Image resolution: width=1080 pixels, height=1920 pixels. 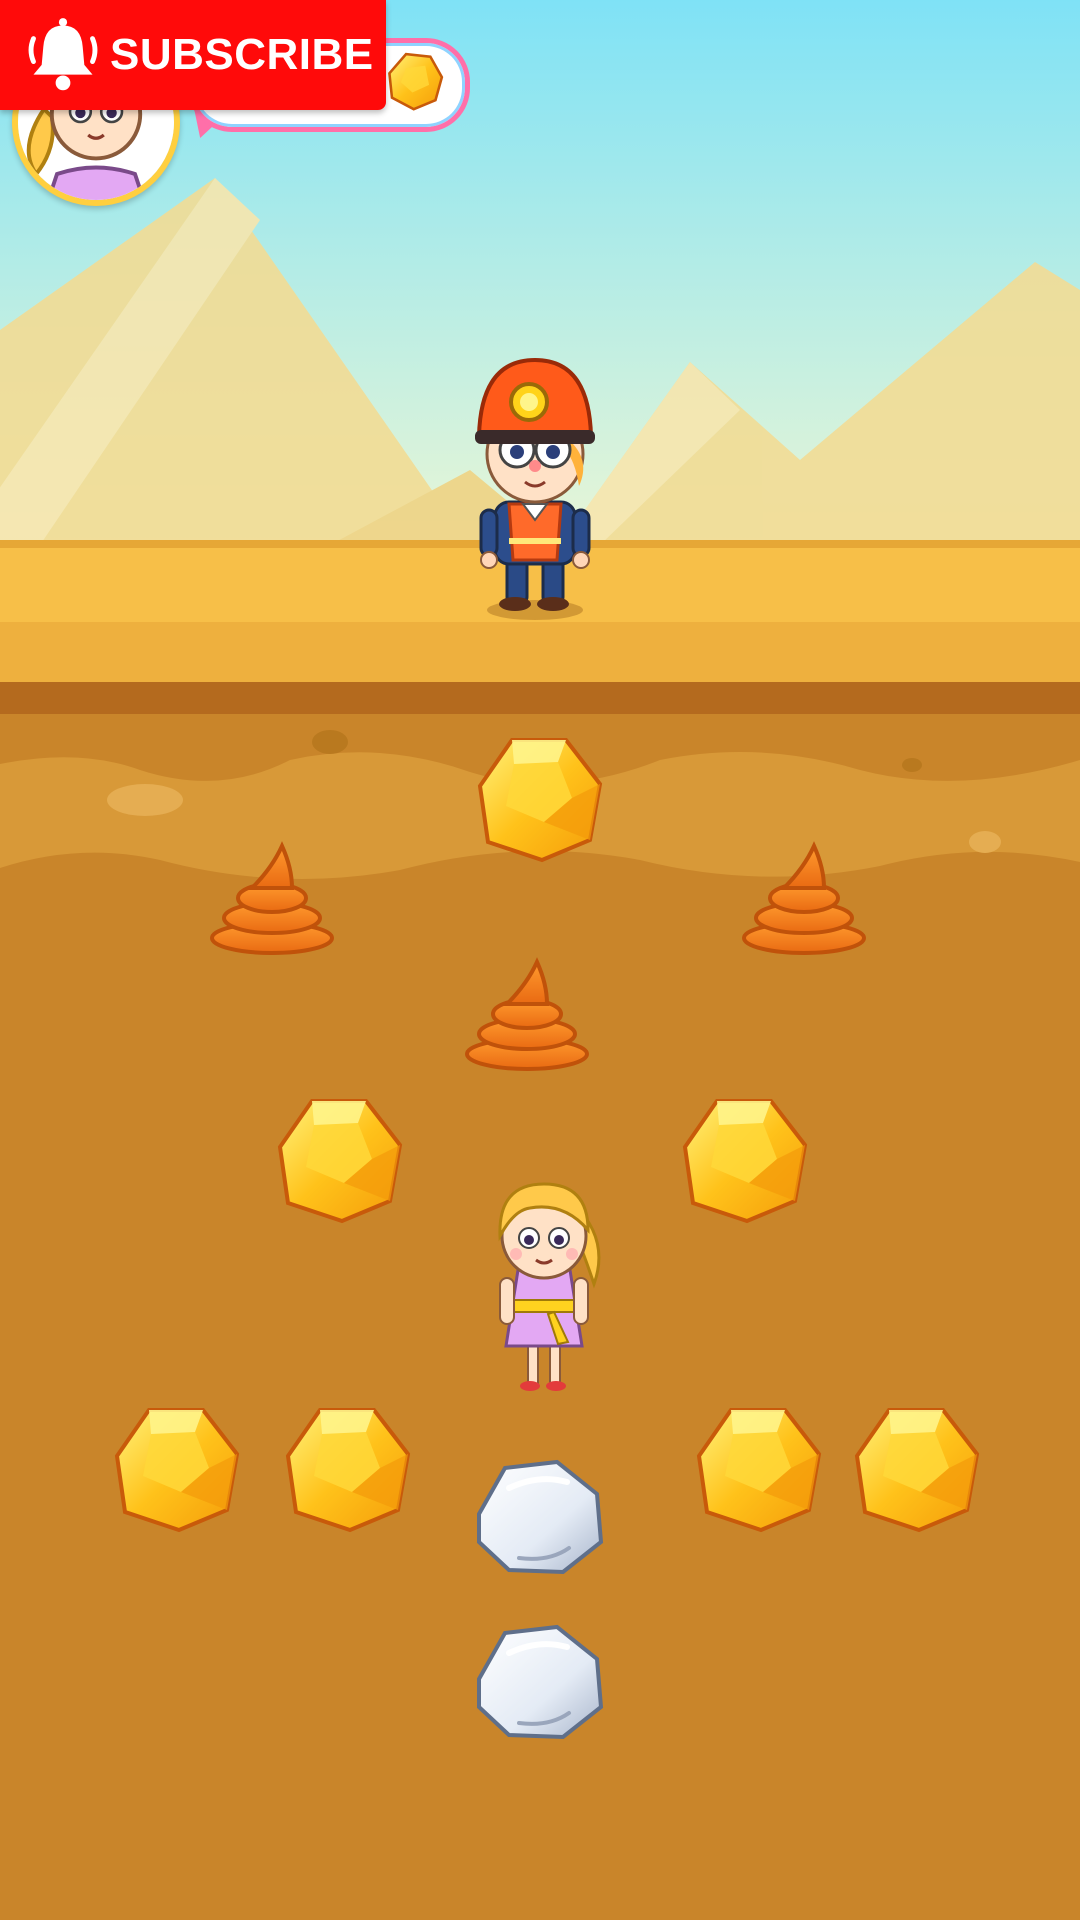 What do you see at coordinates (63, 54) in the screenshot?
I see `bell-icon` at bounding box center [63, 54].